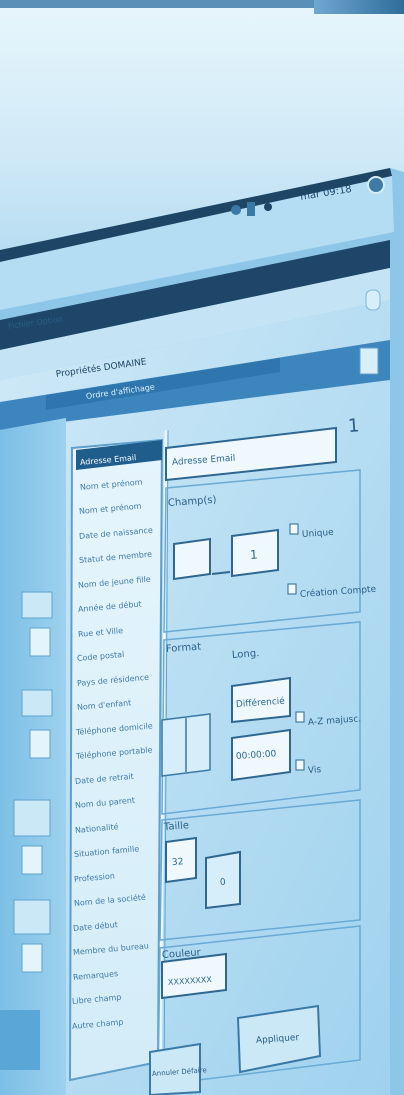  What do you see at coordinates (254, 554) in the screenshot?
I see `type-value: 1` at bounding box center [254, 554].